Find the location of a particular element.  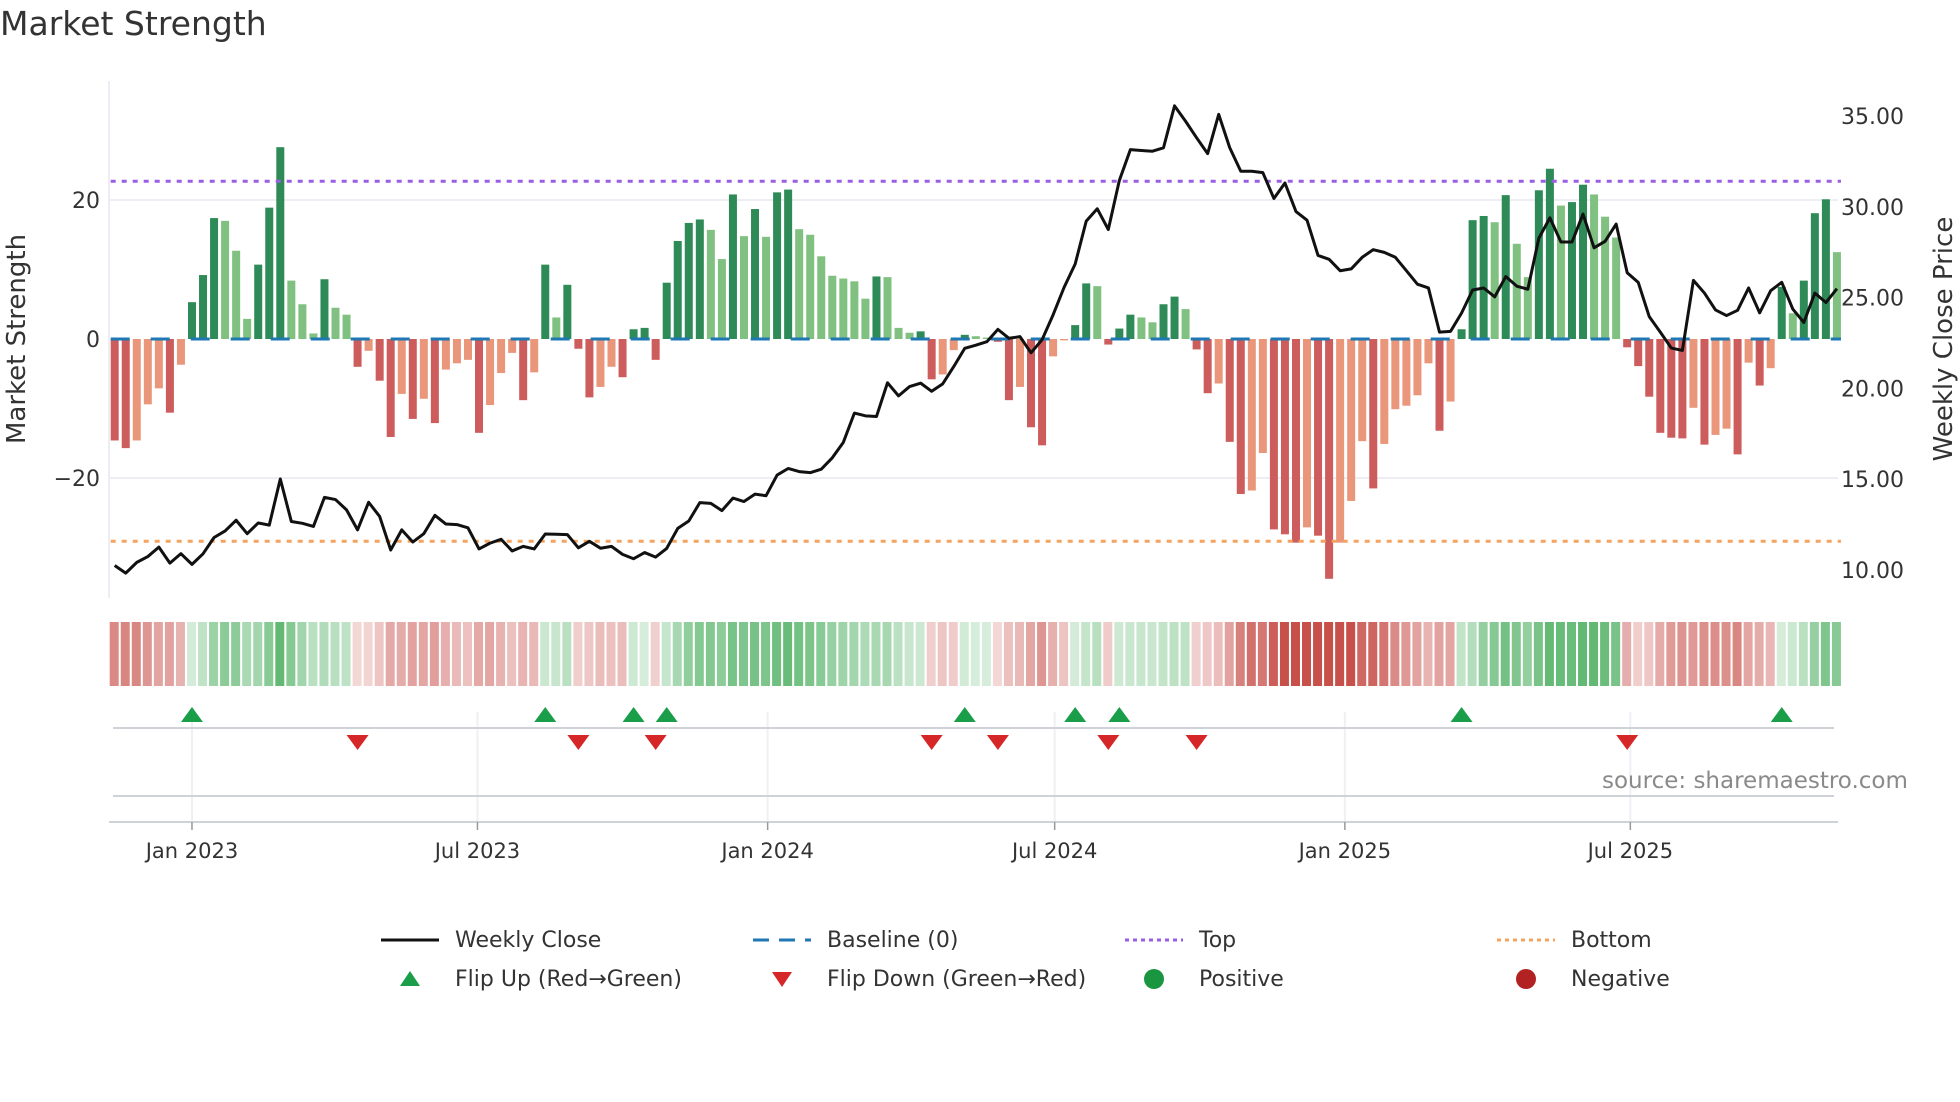

left-tick-label: 20 is located at coordinates (86, 201).